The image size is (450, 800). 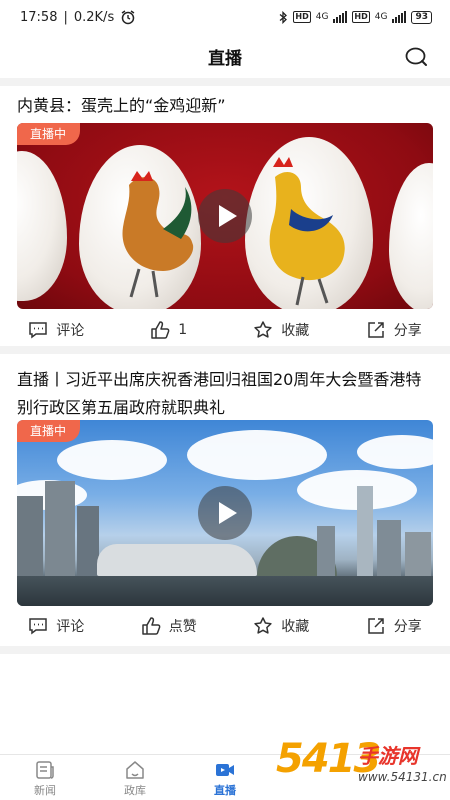 What do you see at coordinates (225, 388) in the screenshot?
I see `card-title: 直播丨习近平出席庆祝香港回归祖国20周年大会暨香港特别行政区第五届政府就职典礼` at bounding box center [225, 388].